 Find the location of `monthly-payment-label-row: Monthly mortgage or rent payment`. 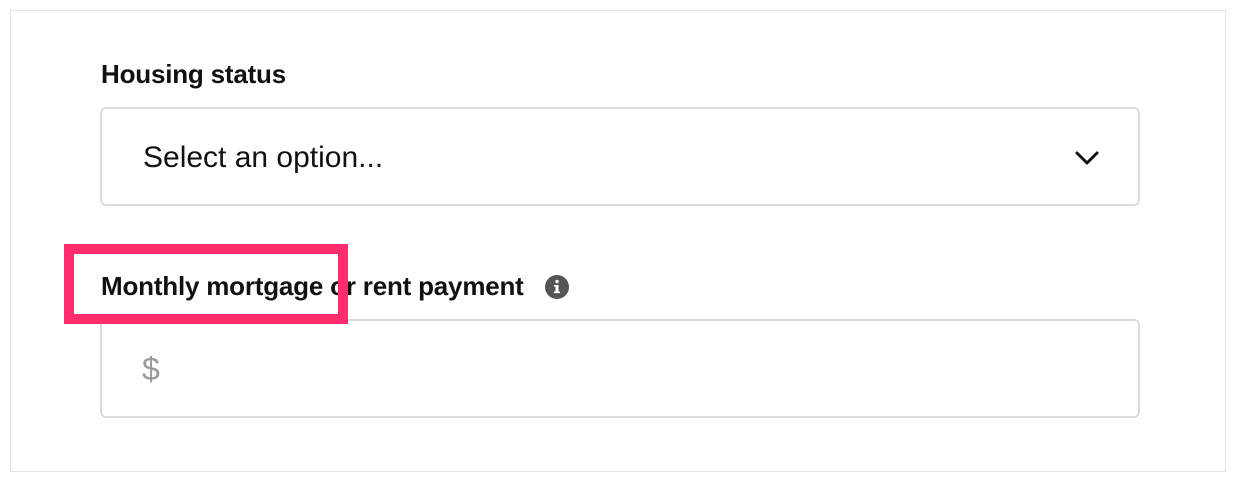

monthly-payment-label-row: Monthly mortgage or rent payment is located at coordinates (335, 286).